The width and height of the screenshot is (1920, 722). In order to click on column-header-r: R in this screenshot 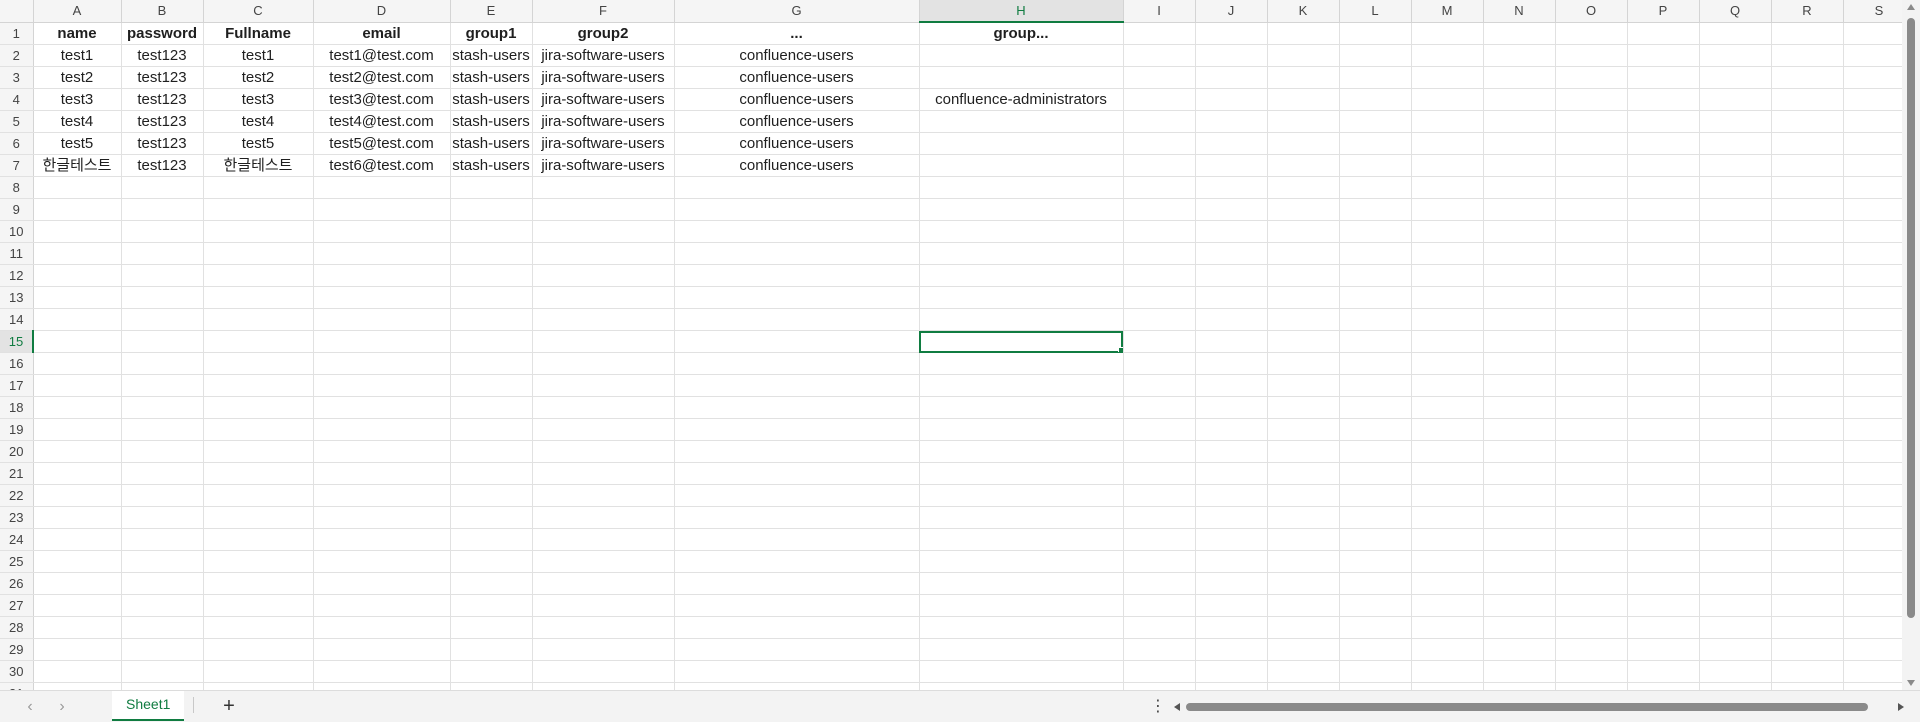, I will do `click(1807, 11)`.